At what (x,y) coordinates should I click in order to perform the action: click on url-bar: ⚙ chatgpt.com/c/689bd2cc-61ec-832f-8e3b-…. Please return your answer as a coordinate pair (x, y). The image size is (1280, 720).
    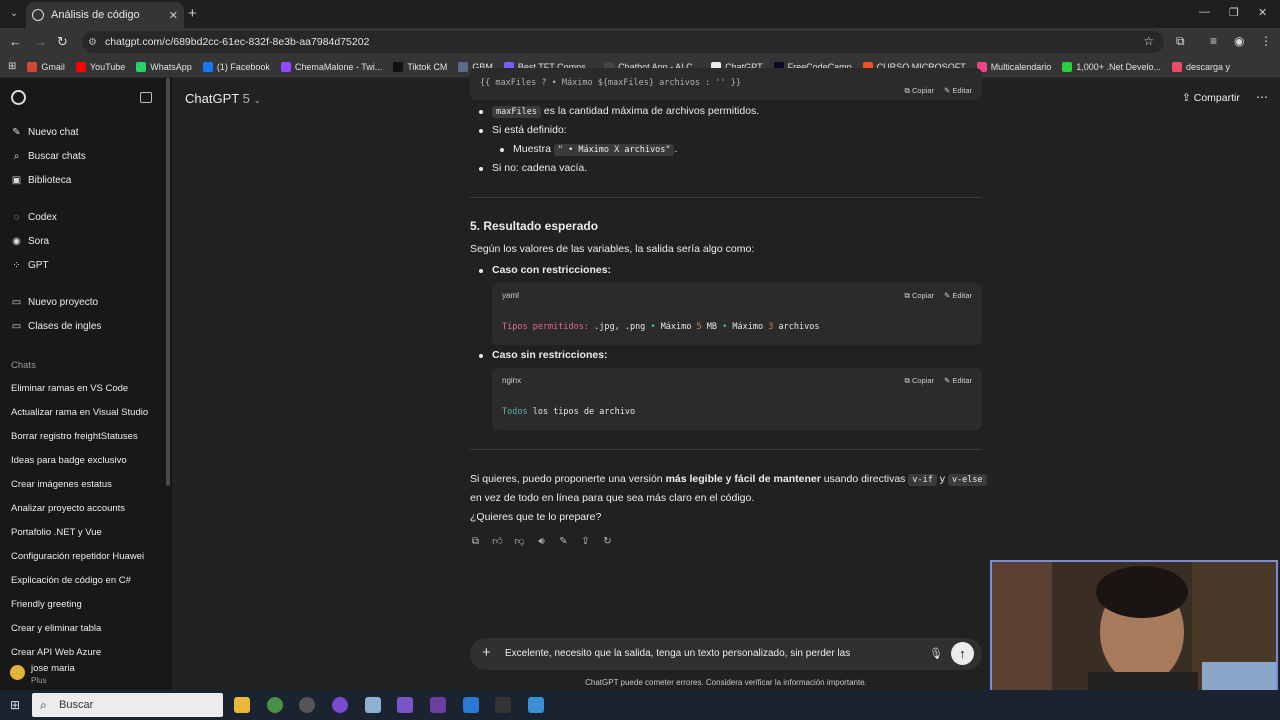
    Looking at the image, I should click on (623, 42).